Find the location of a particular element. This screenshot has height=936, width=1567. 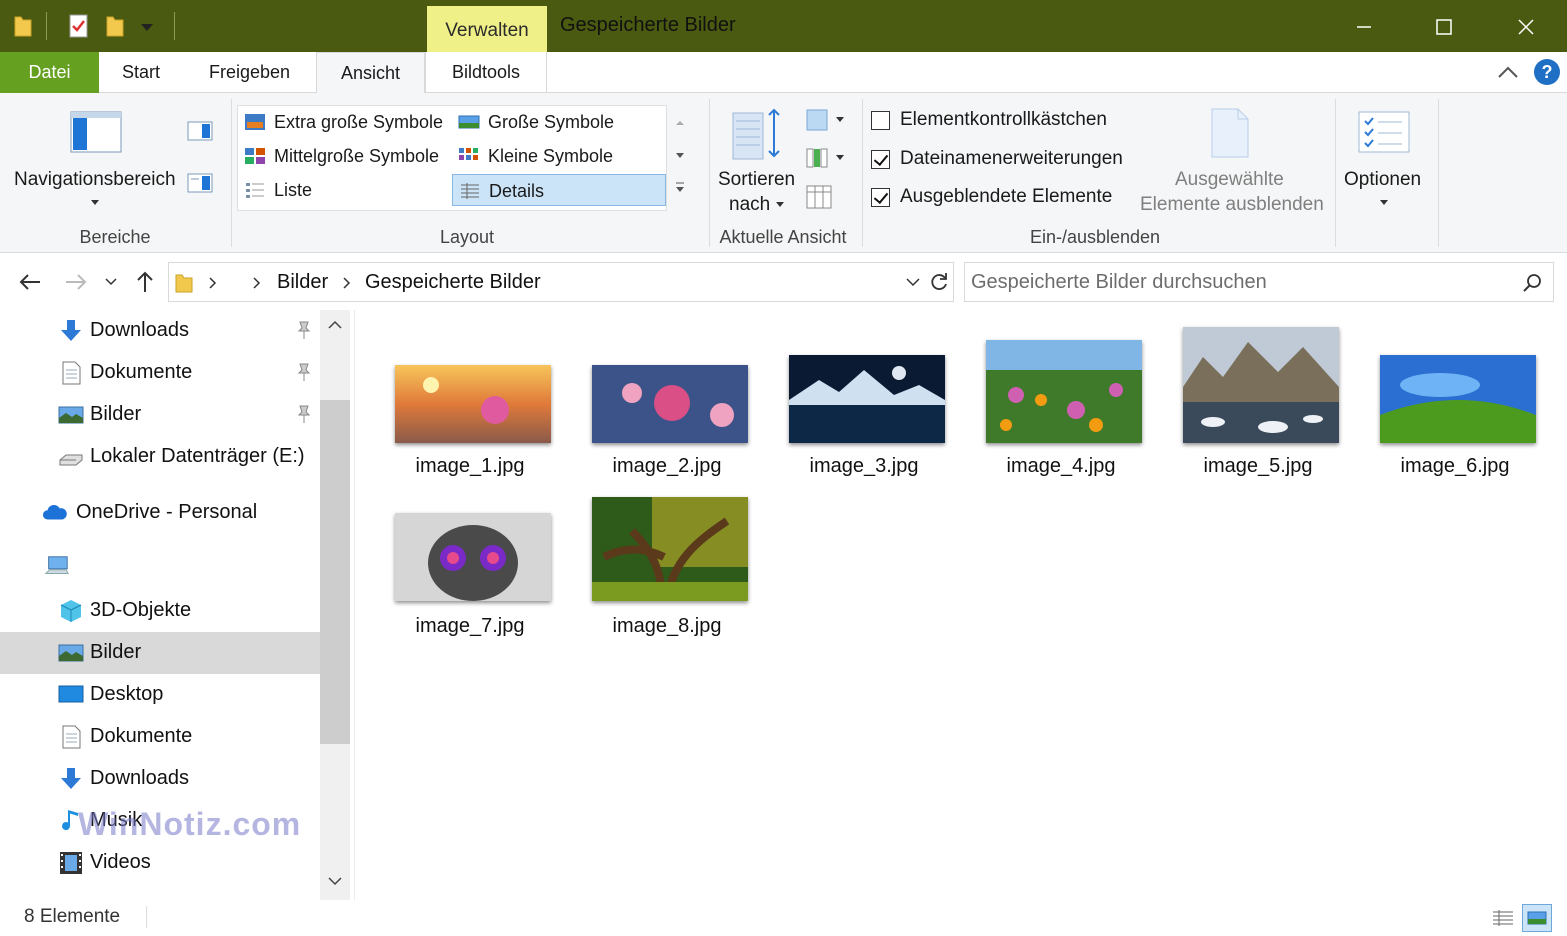

size-columns-icon is located at coordinates (819, 197).